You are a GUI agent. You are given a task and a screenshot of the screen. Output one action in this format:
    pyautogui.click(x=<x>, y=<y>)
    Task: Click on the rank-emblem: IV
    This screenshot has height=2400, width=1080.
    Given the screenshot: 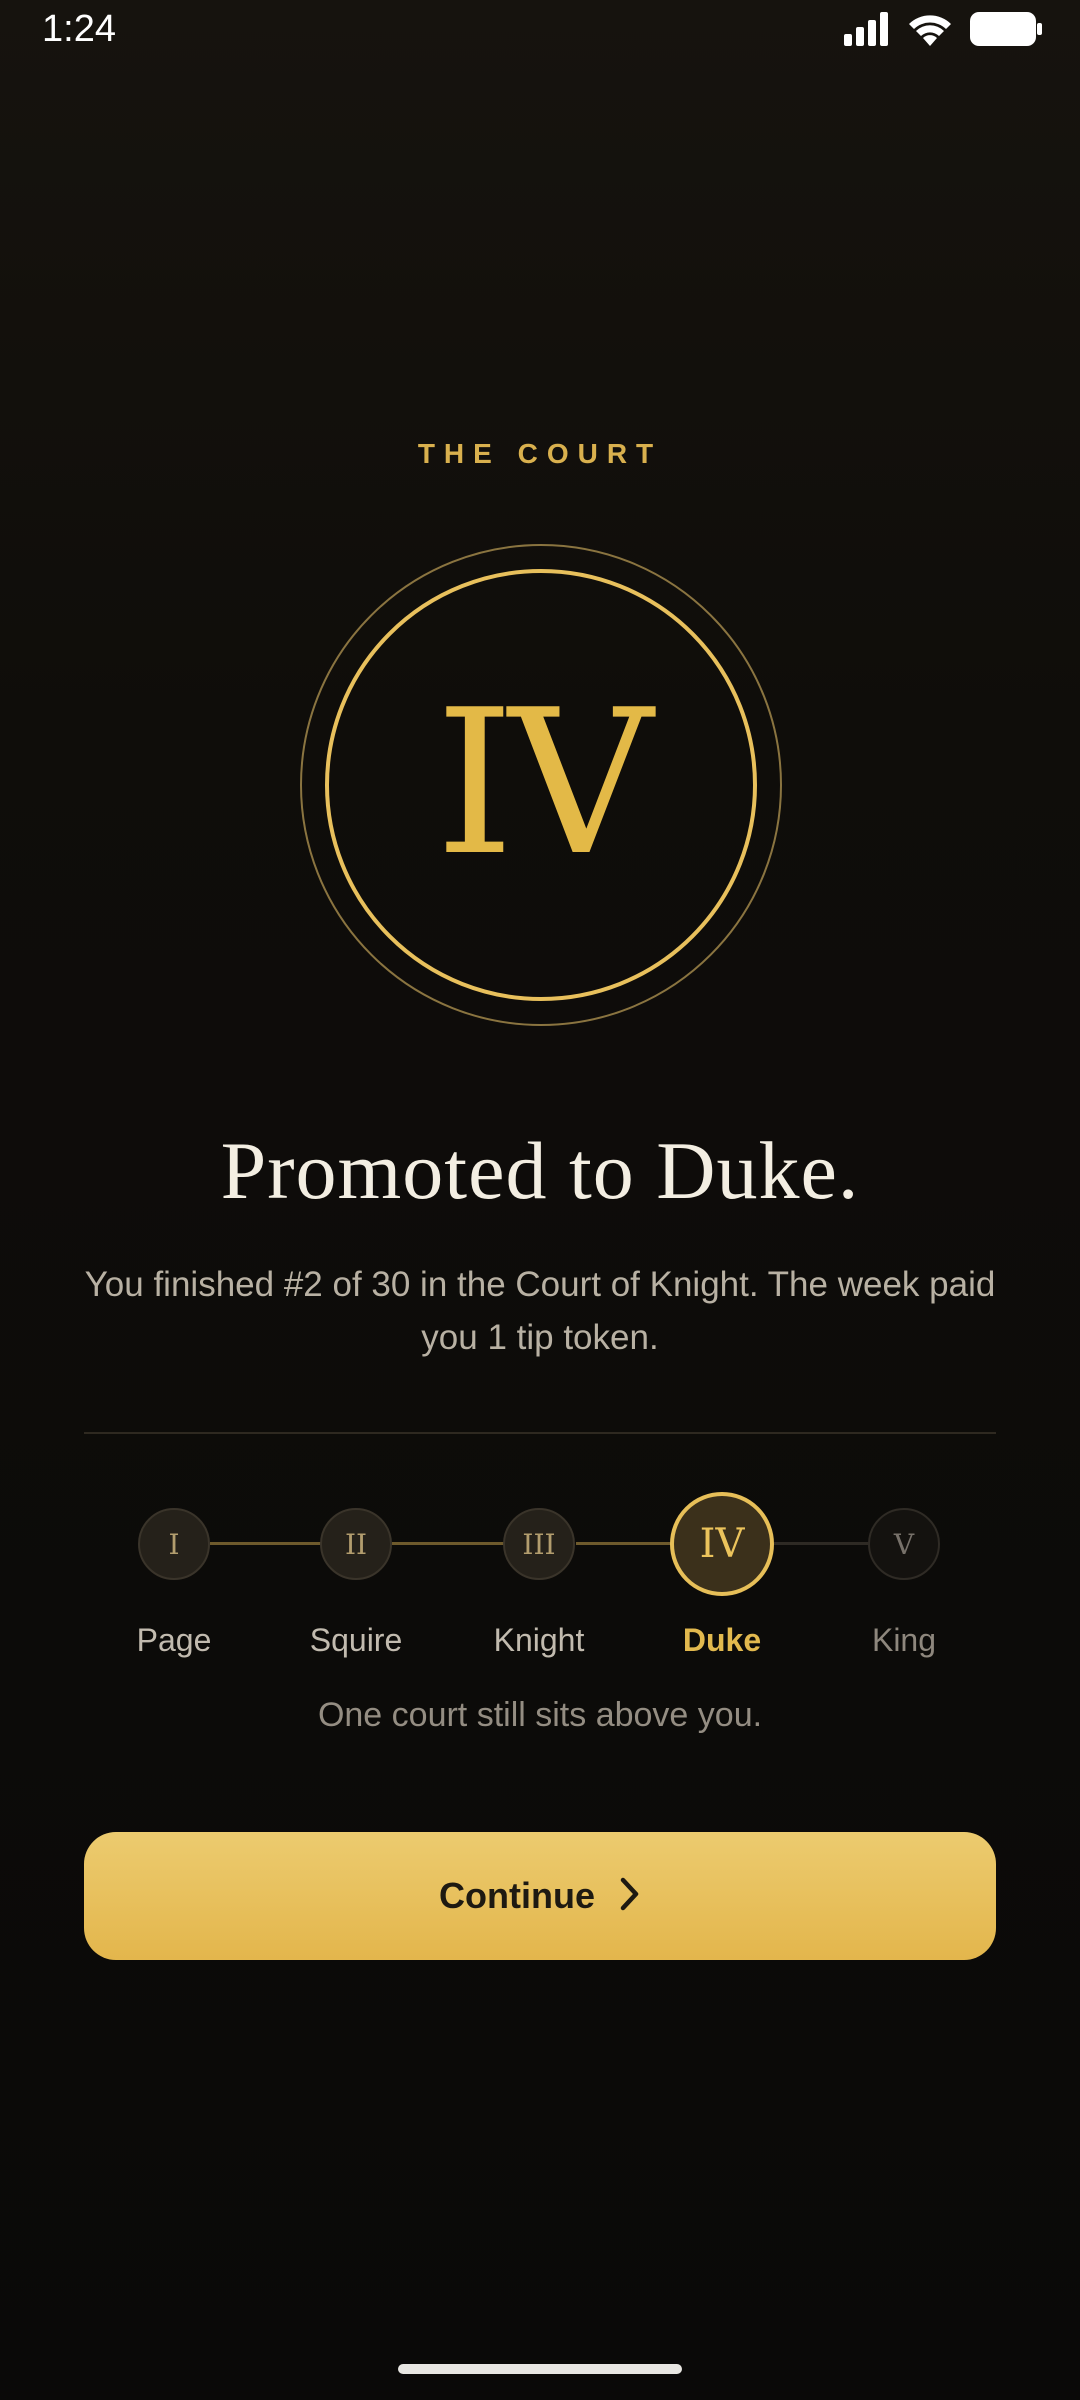 What is the action you would take?
    pyautogui.click(x=541, y=785)
    